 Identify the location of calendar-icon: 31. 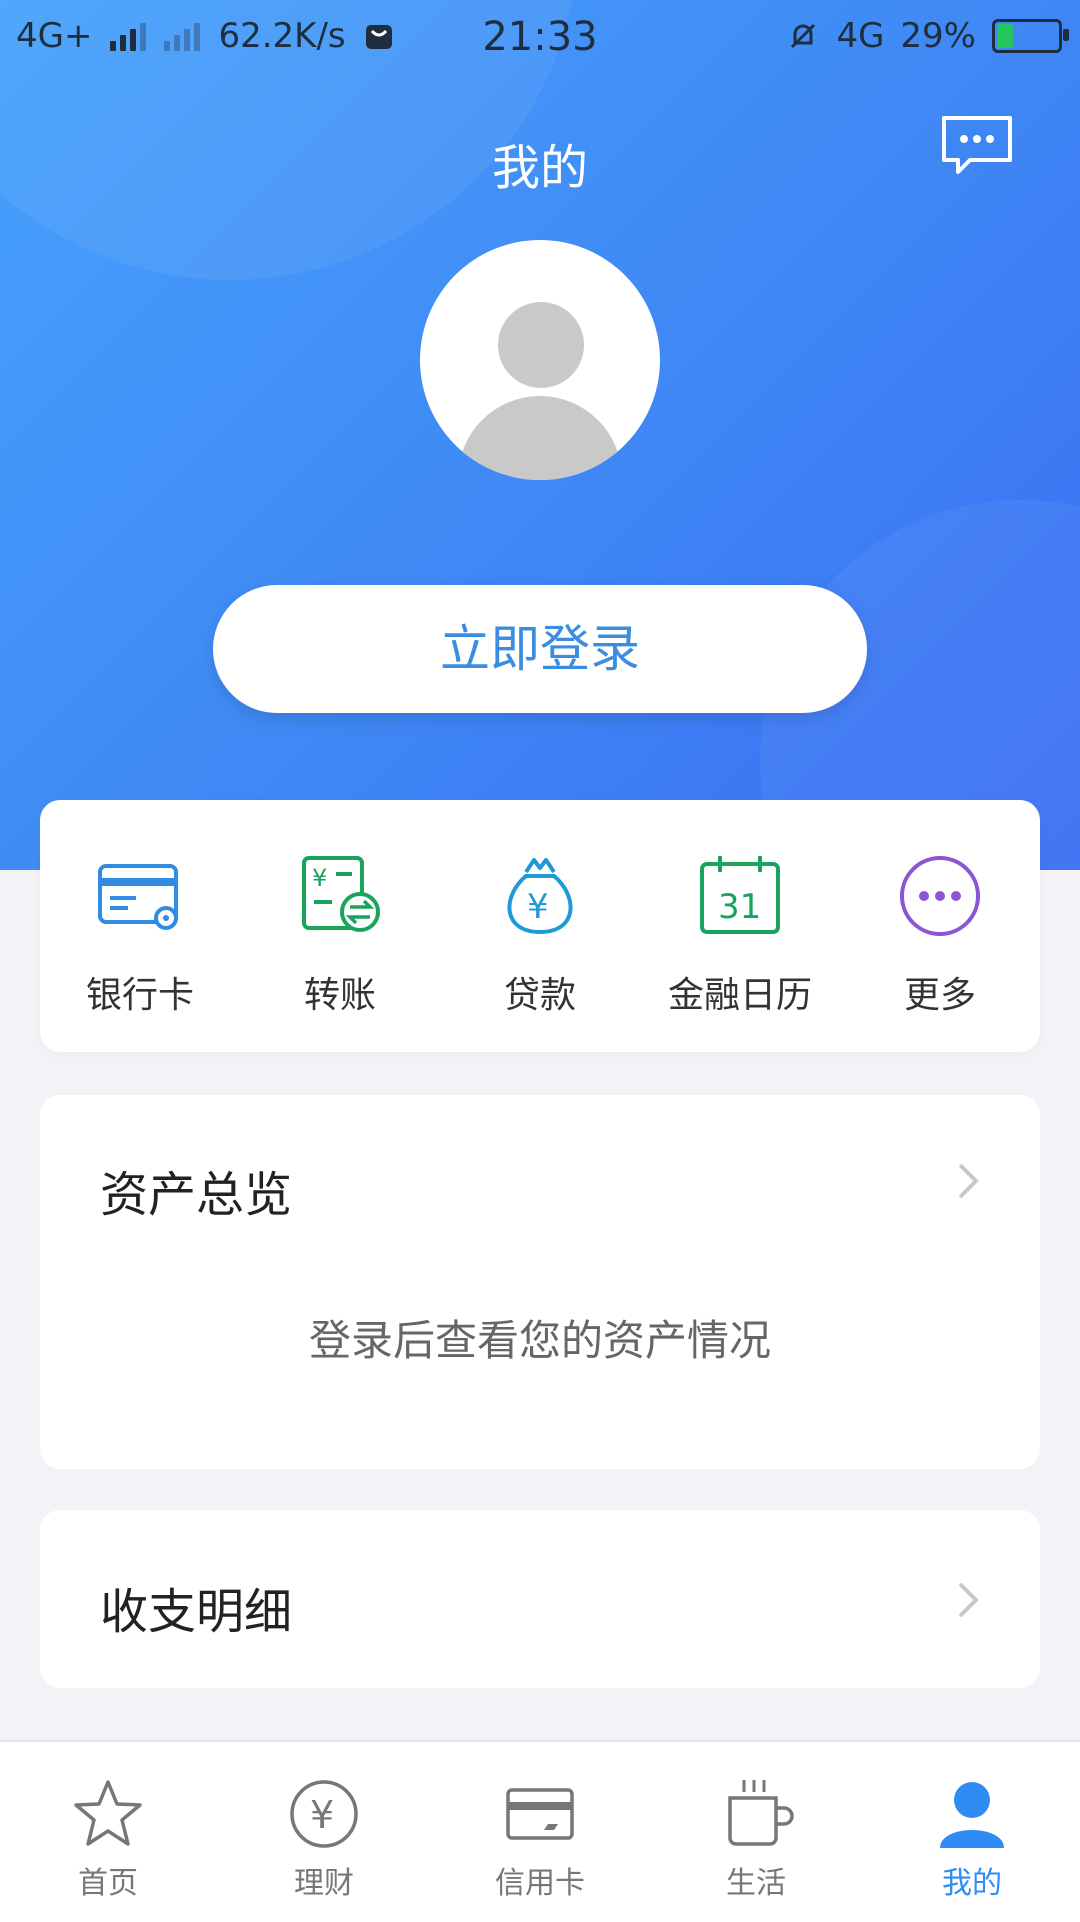
(740, 895).